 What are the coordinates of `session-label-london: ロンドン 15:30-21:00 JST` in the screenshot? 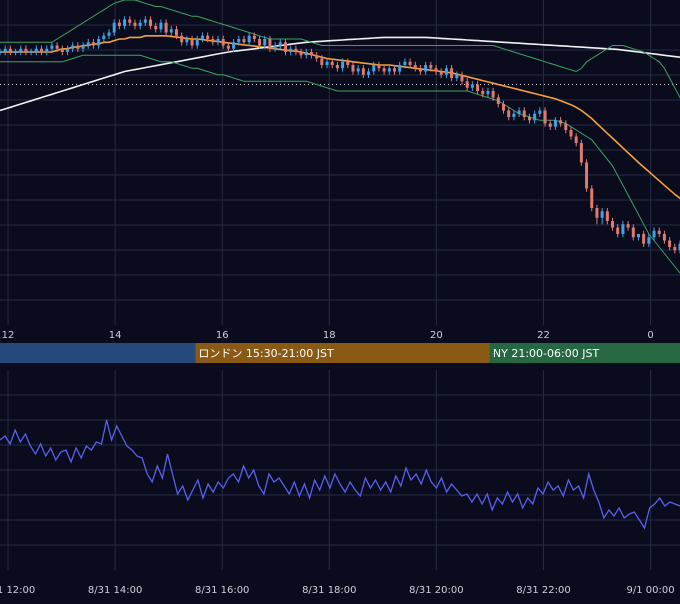 It's located at (266, 353).